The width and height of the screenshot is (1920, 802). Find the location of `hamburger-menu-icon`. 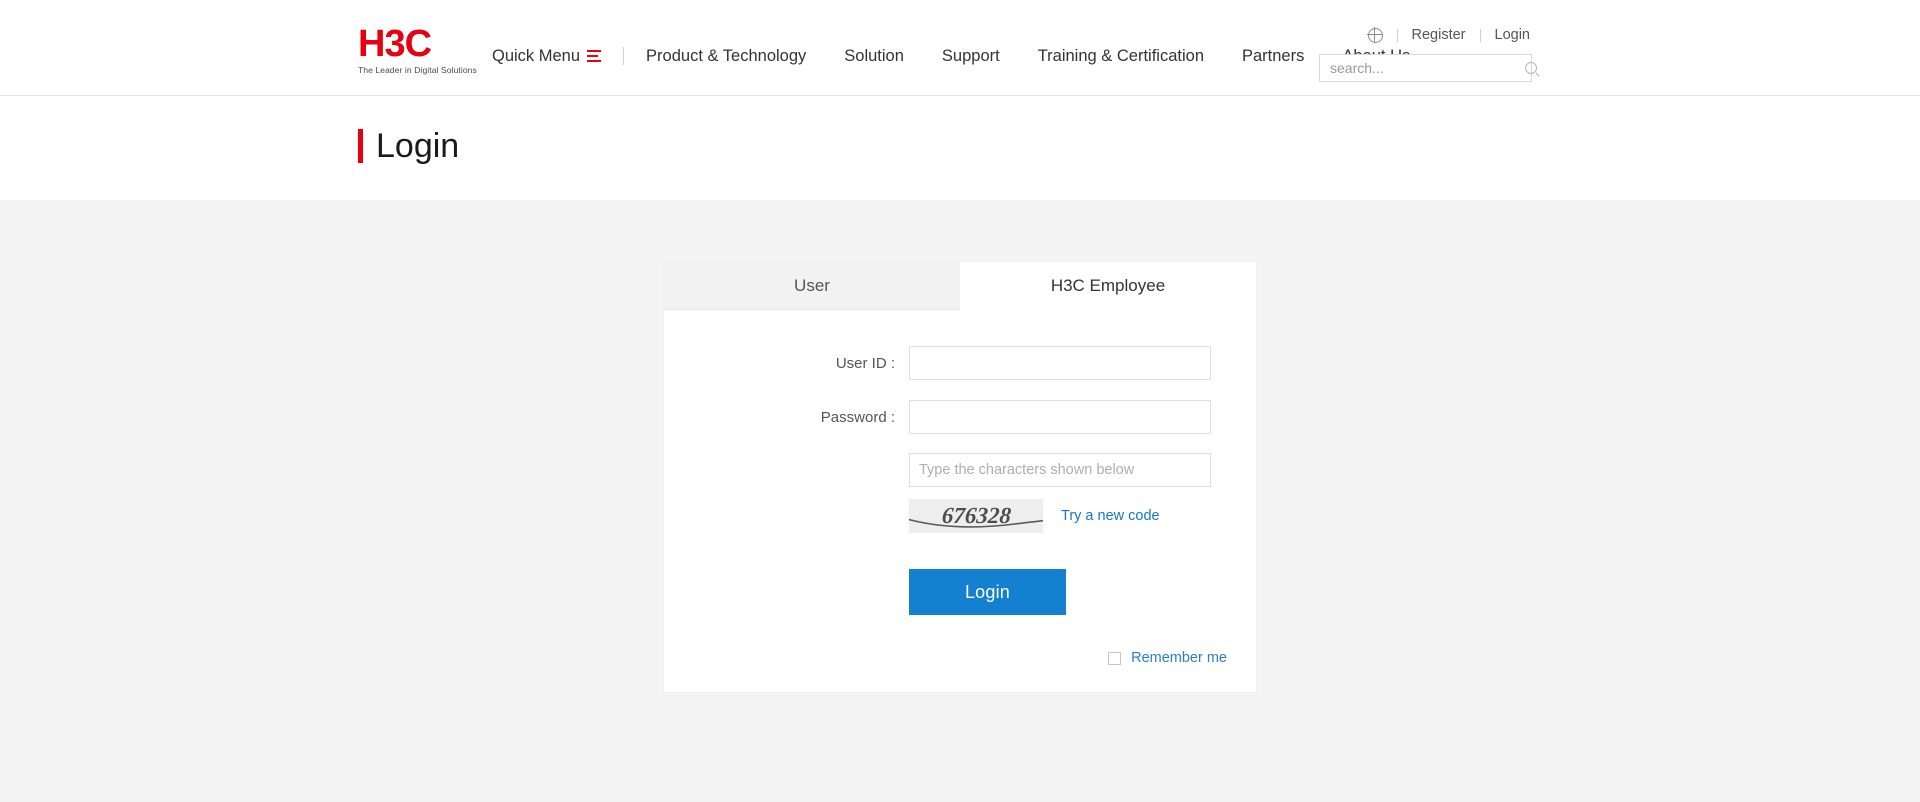

hamburger-menu-icon is located at coordinates (594, 56).